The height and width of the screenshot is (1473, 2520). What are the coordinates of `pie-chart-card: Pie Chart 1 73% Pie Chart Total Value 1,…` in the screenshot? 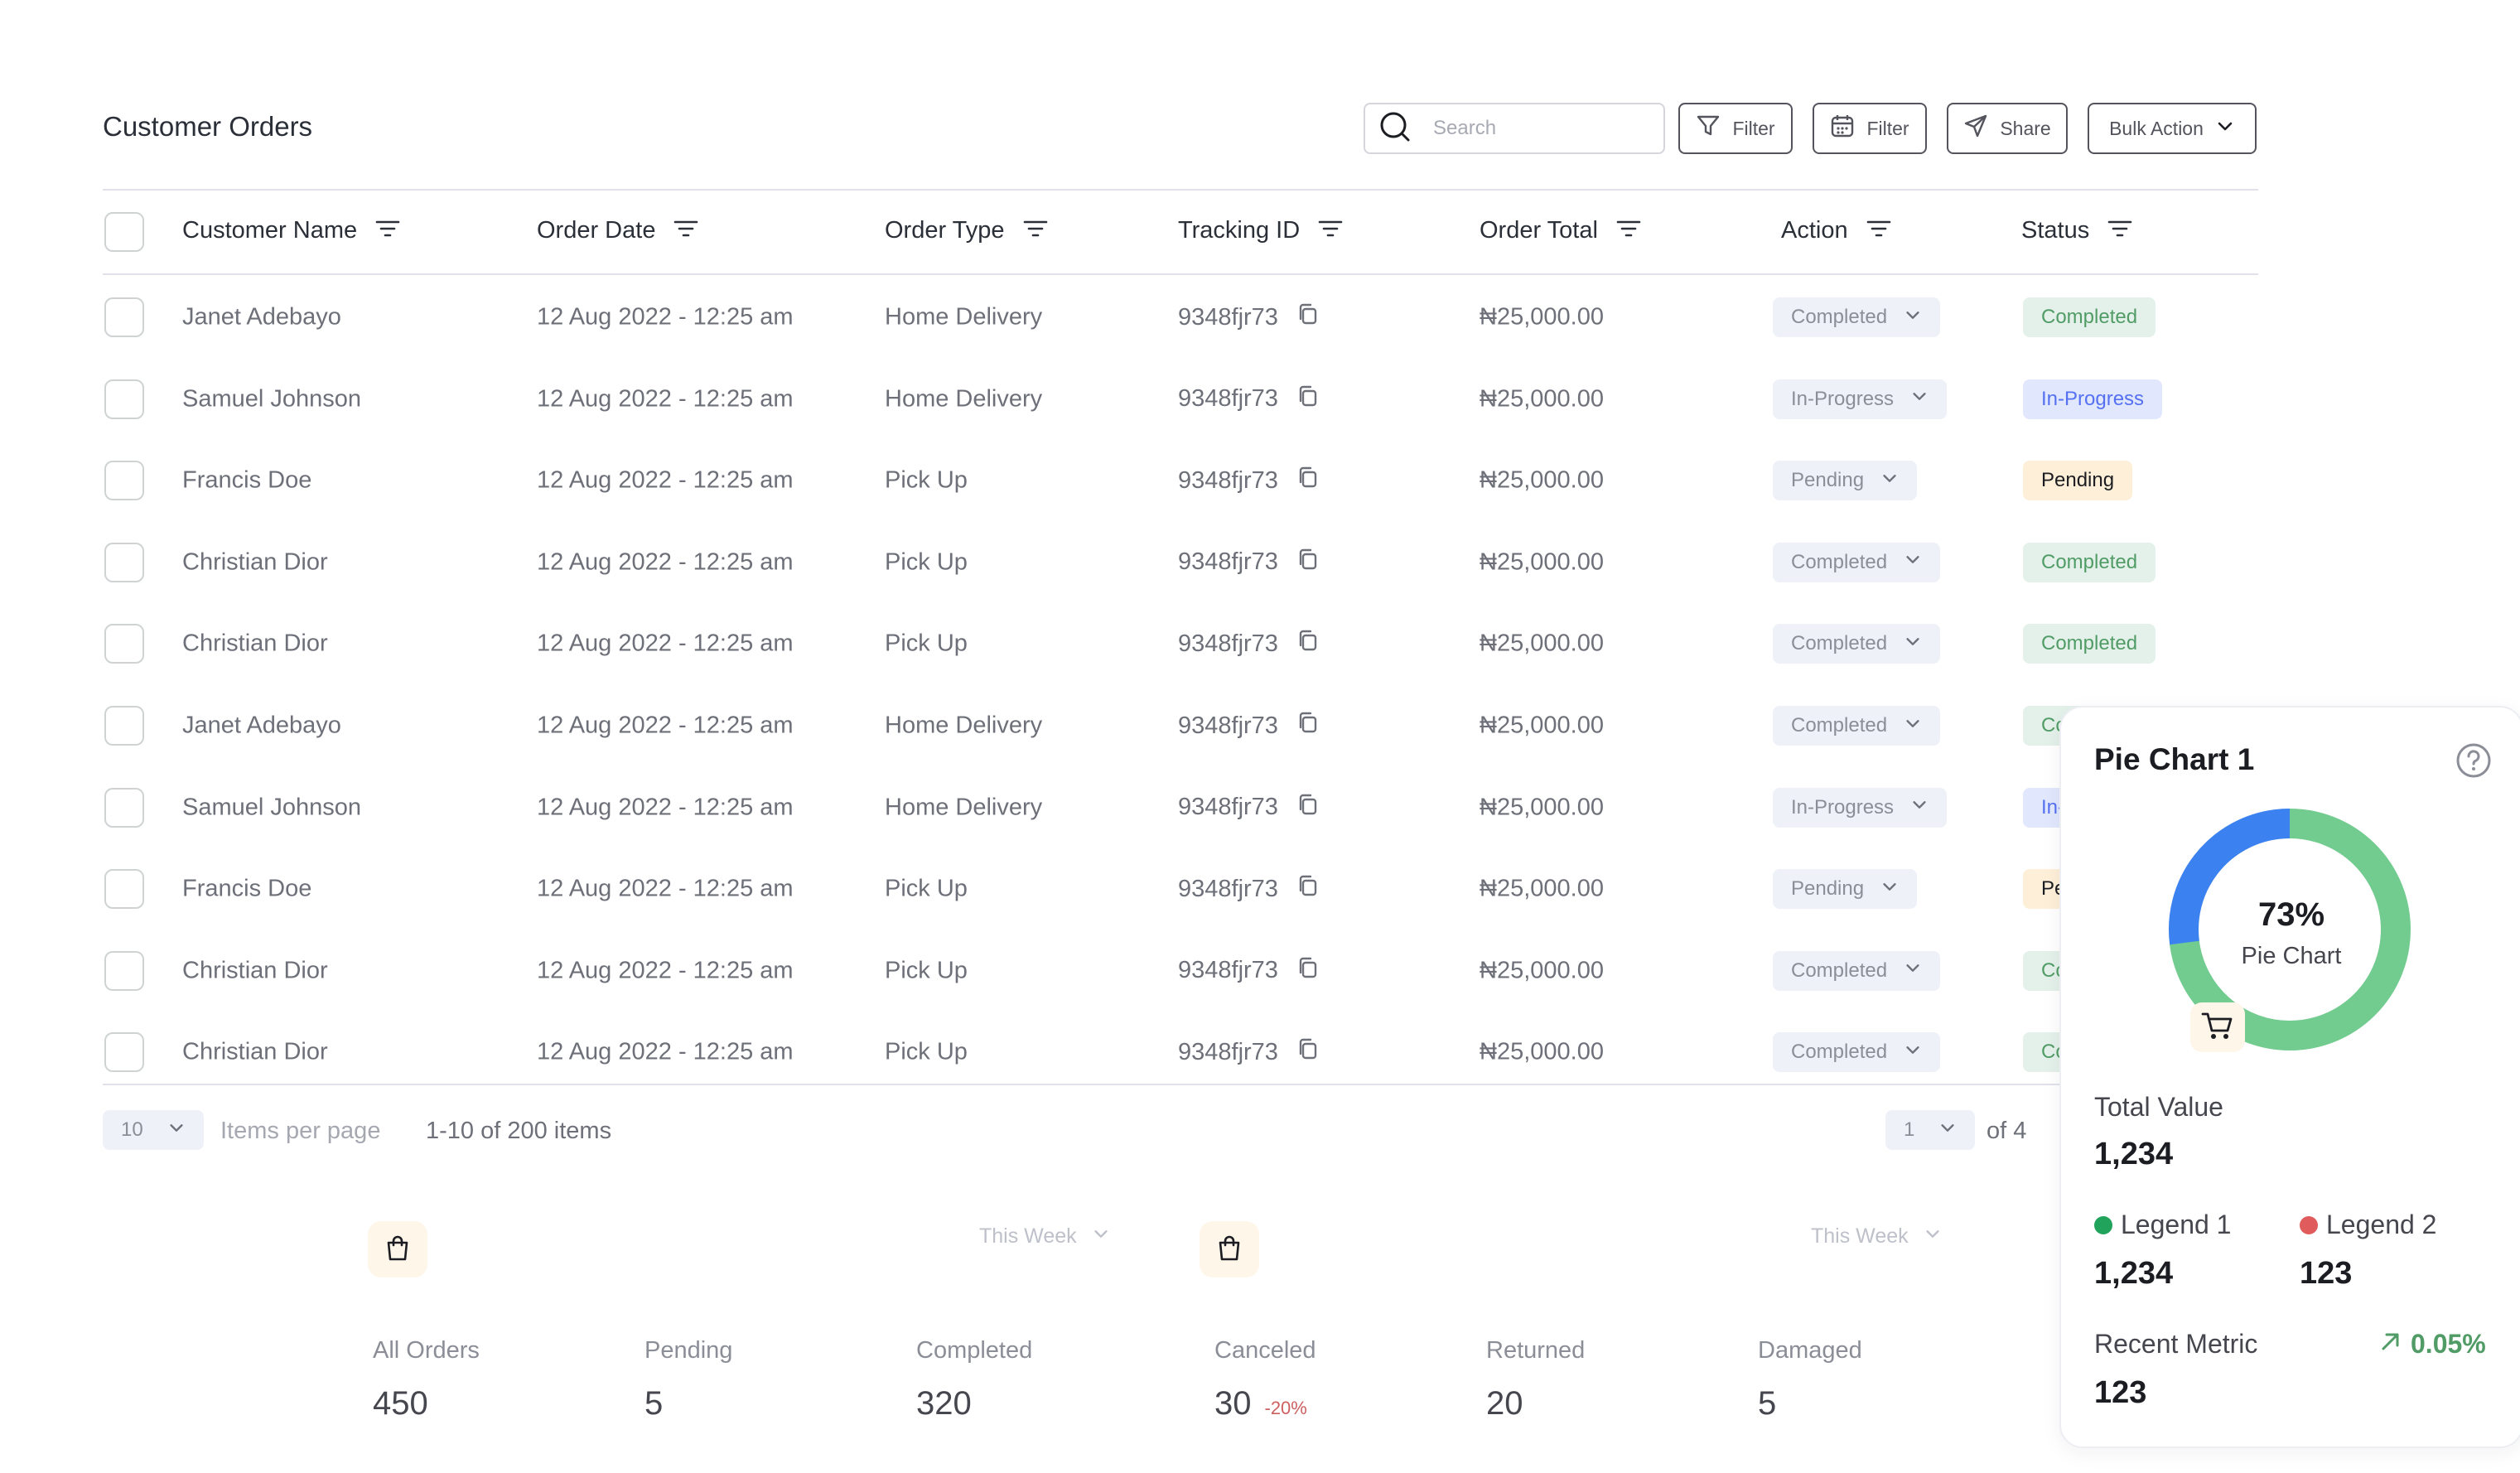 It's located at (2289, 1077).